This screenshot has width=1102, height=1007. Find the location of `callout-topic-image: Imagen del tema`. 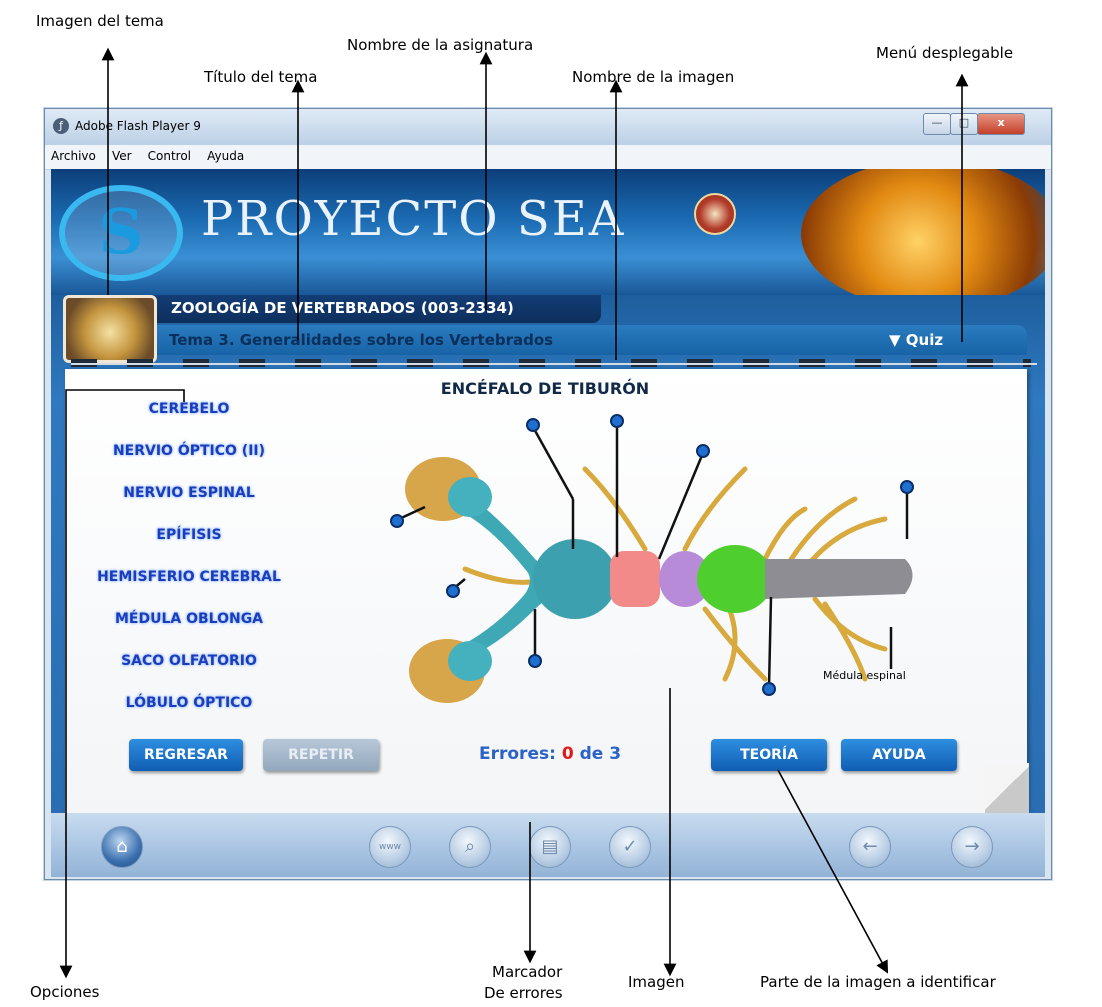

callout-topic-image: Imagen del tema is located at coordinates (100, 21).